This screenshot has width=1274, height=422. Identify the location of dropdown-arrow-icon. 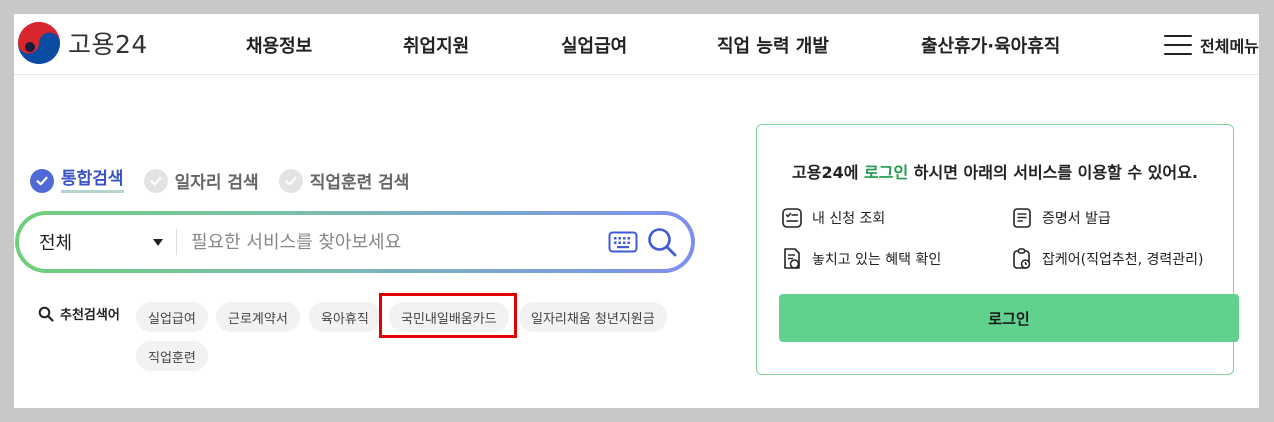
(158, 242).